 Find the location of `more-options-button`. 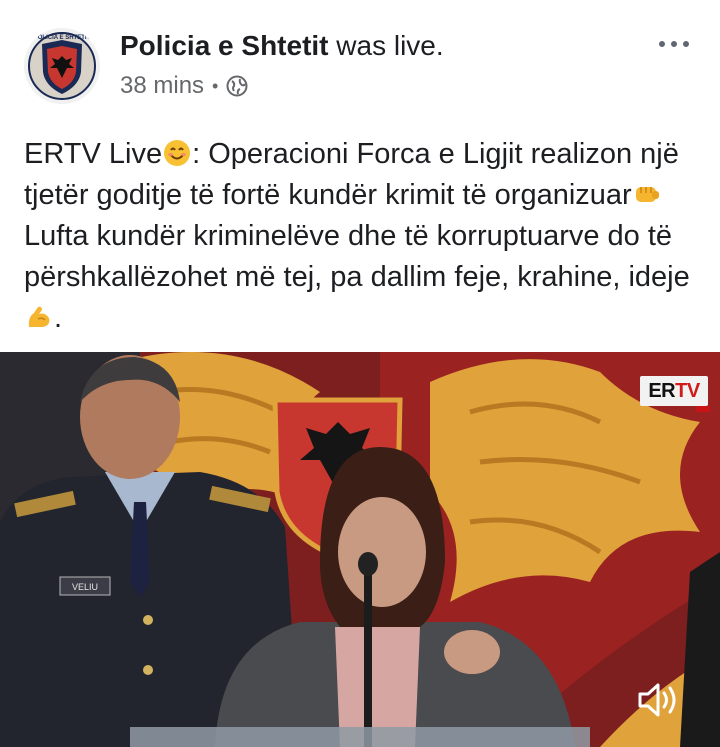

more-options-button is located at coordinates (674, 44).